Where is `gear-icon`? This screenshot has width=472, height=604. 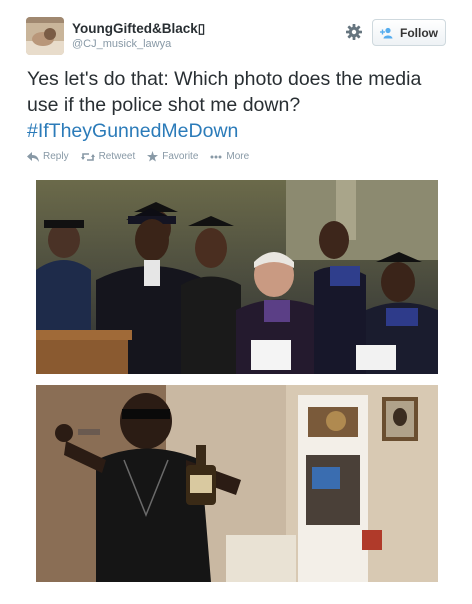 gear-icon is located at coordinates (354, 32).